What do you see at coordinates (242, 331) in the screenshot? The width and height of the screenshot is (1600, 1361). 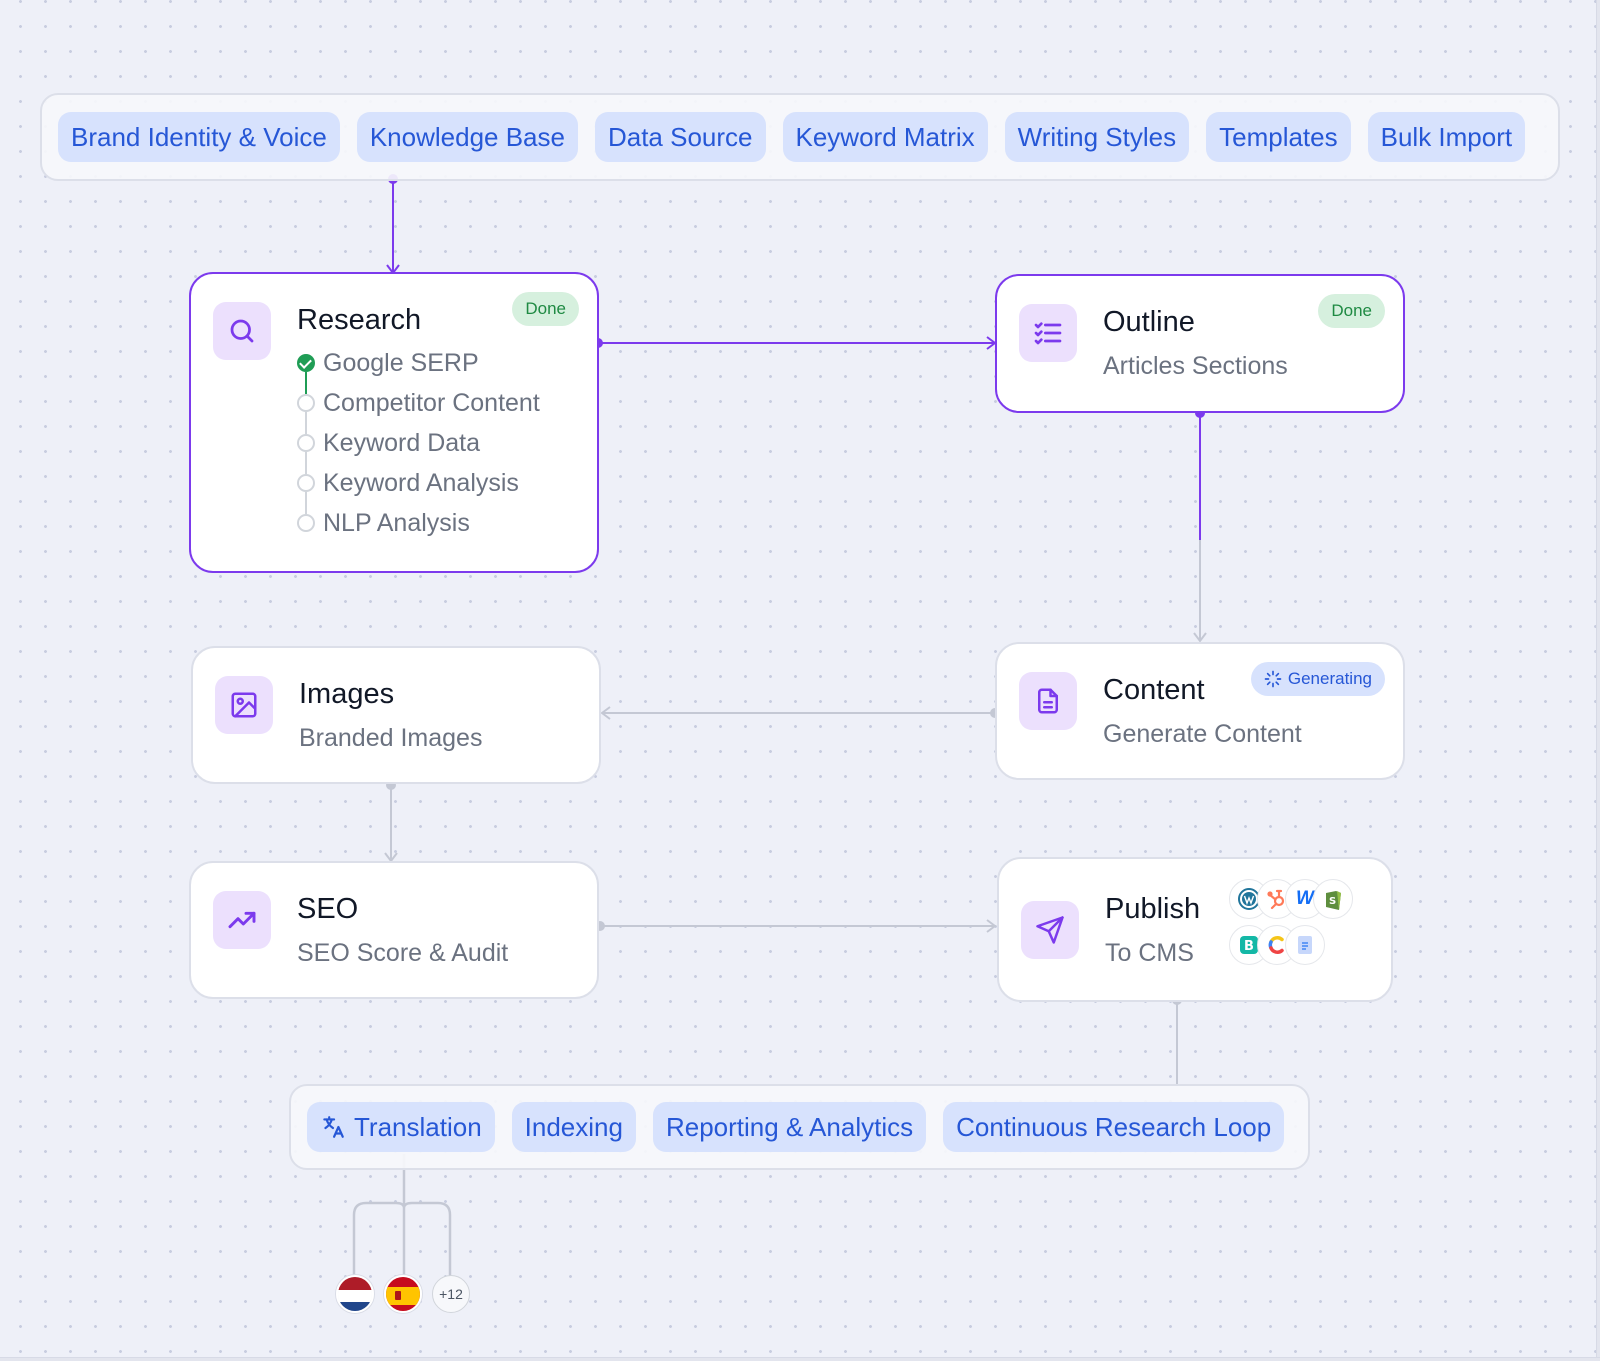 I see `search-icon` at bounding box center [242, 331].